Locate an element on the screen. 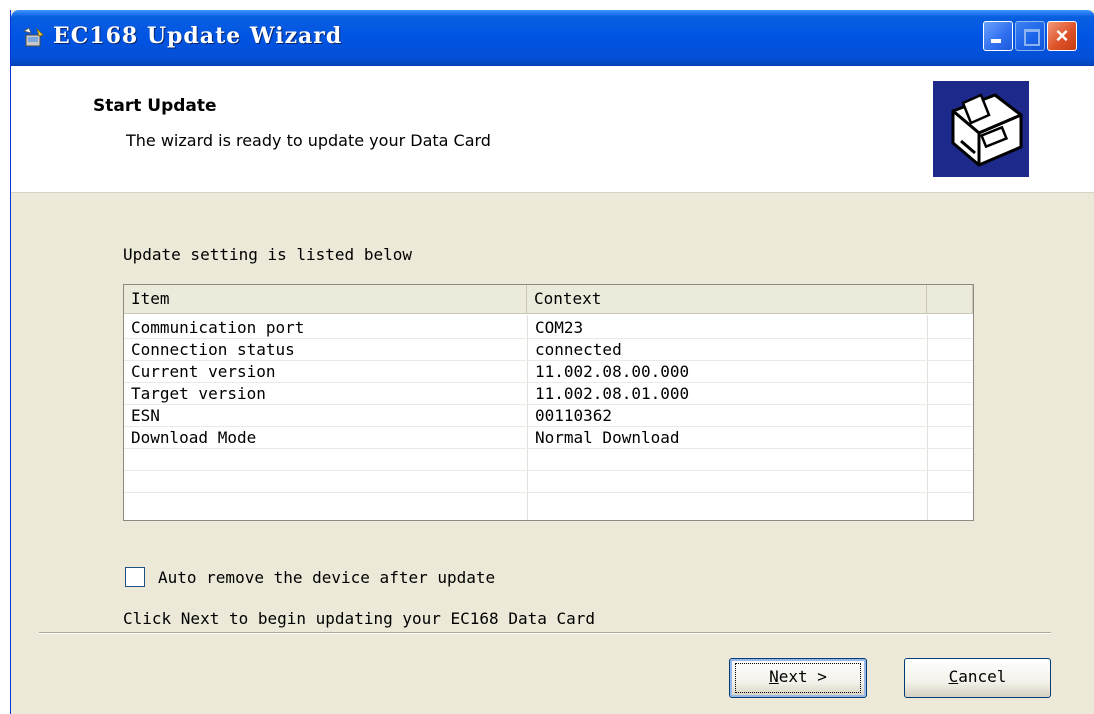  window-title: EC168 Update Wizard is located at coordinates (198, 36).